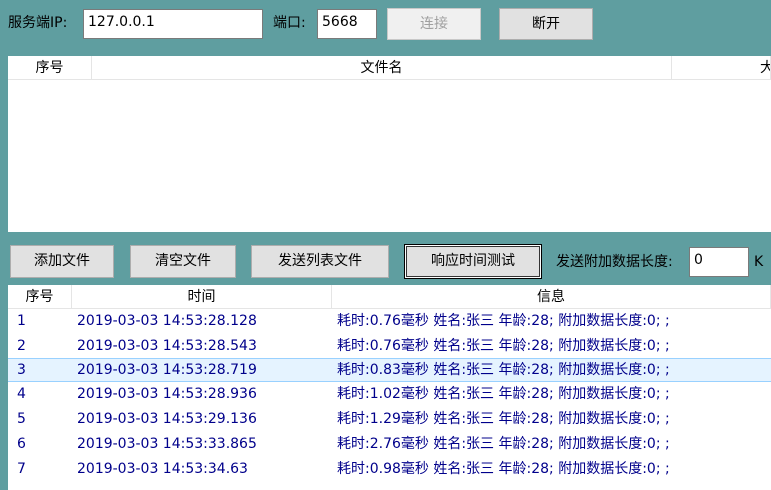 This screenshot has width=771, height=490. Describe the element at coordinates (765, 68) in the screenshot. I see `file-list-header-size-label: 大` at that location.